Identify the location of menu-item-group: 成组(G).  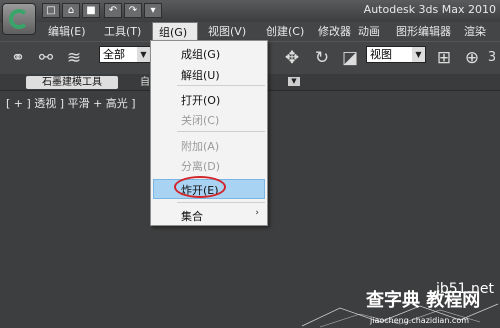
(200, 54).